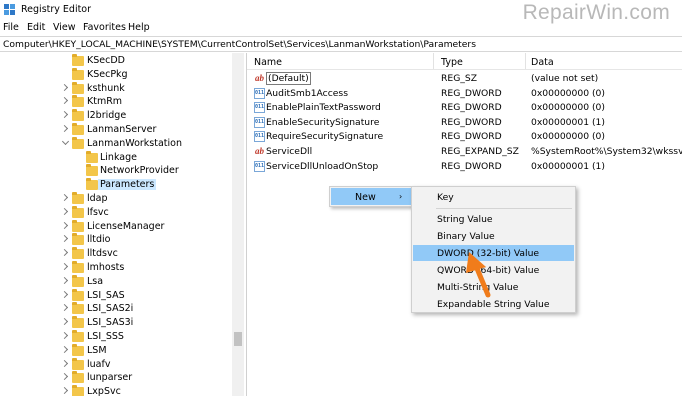  Describe the element at coordinates (36, 27) in the screenshot. I see `menu-edit: Edit` at that location.